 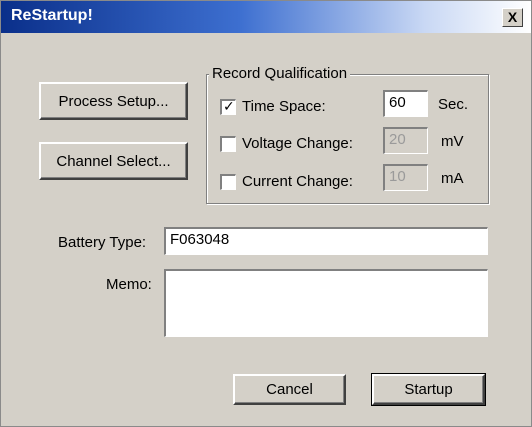 I want to click on record-qualification-title: Record Qualification, so click(x=280, y=73).